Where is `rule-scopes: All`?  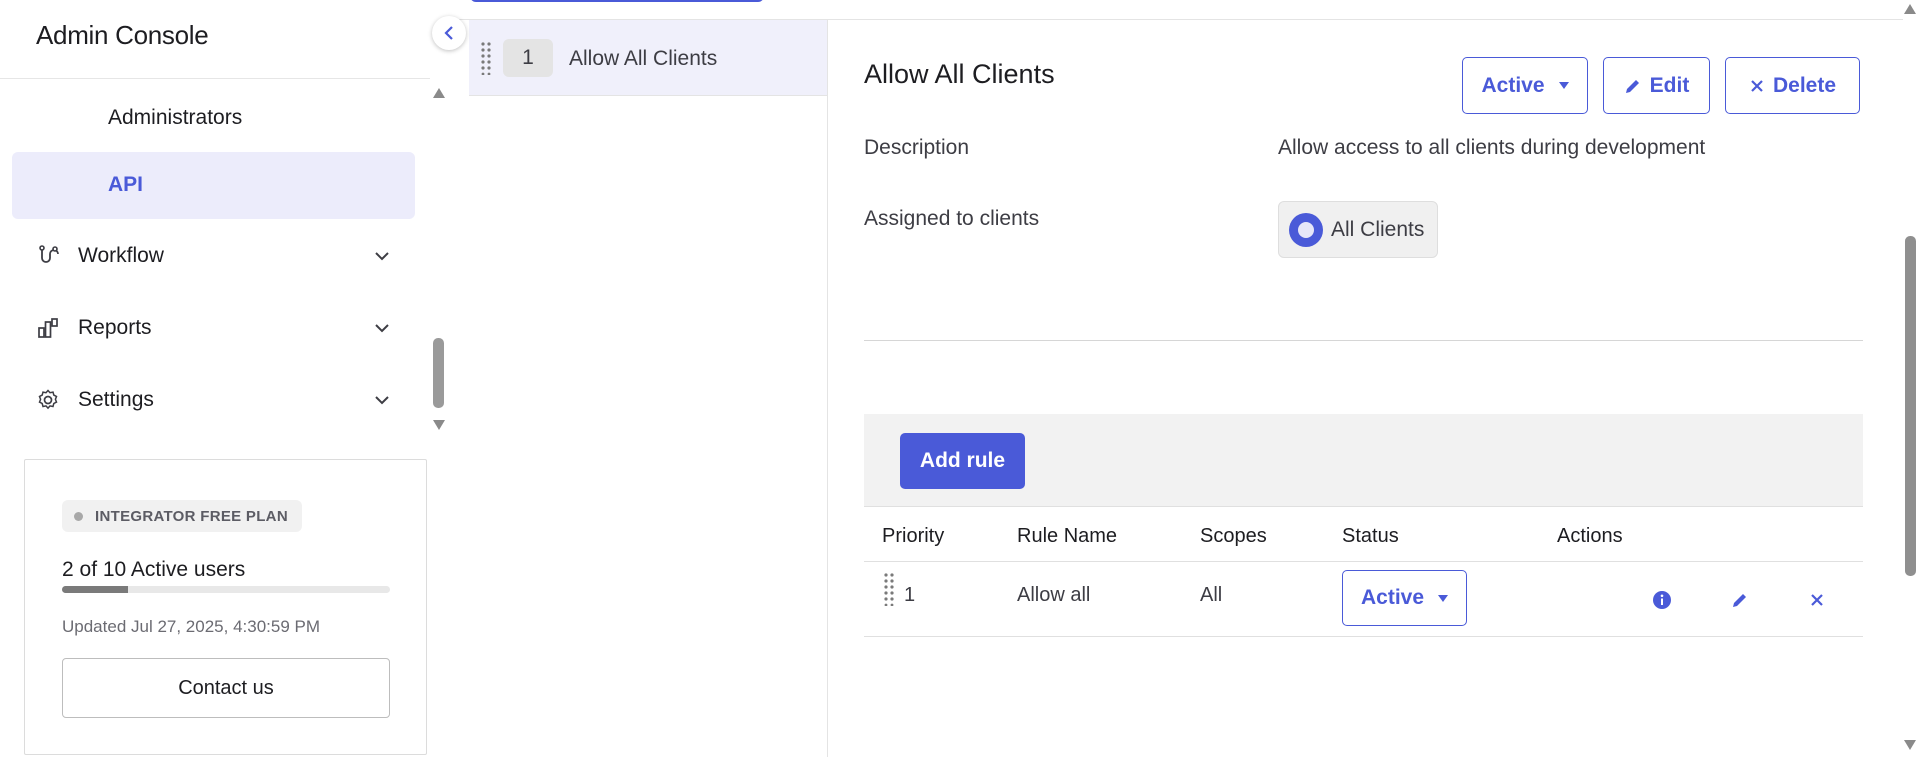
rule-scopes: All is located at coordinates (1211, 595).